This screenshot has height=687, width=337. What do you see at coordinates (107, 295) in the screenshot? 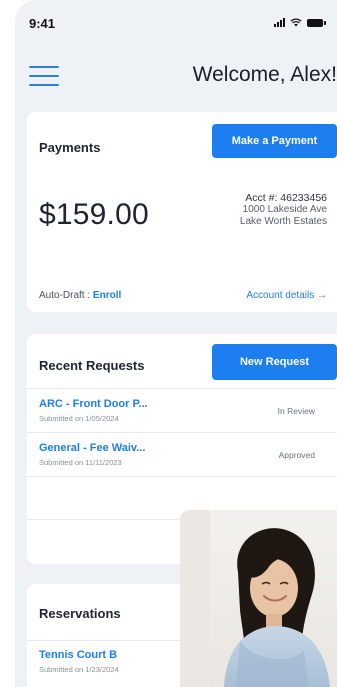
I see `enroll-link: Enroll` at bounding box center [107, 295].